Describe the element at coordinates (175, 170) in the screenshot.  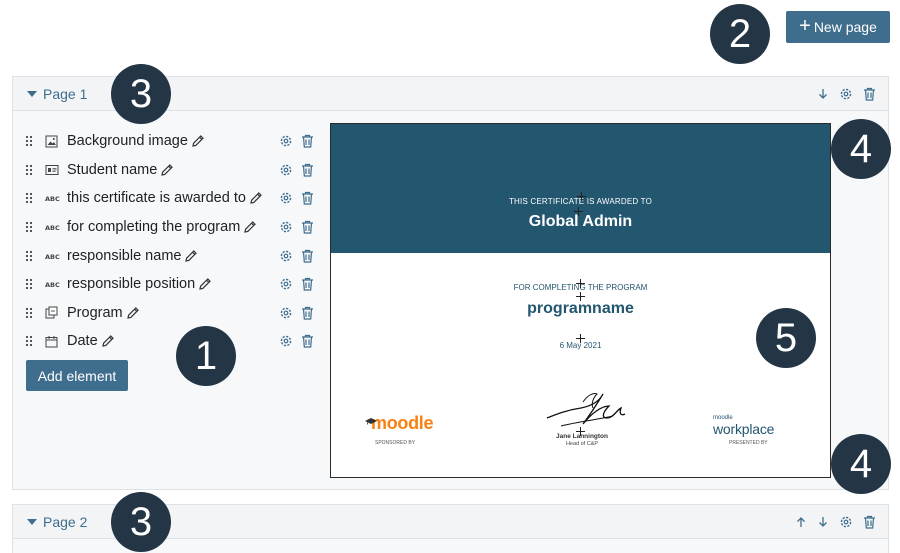
I see `element-row: Student name` at that location.